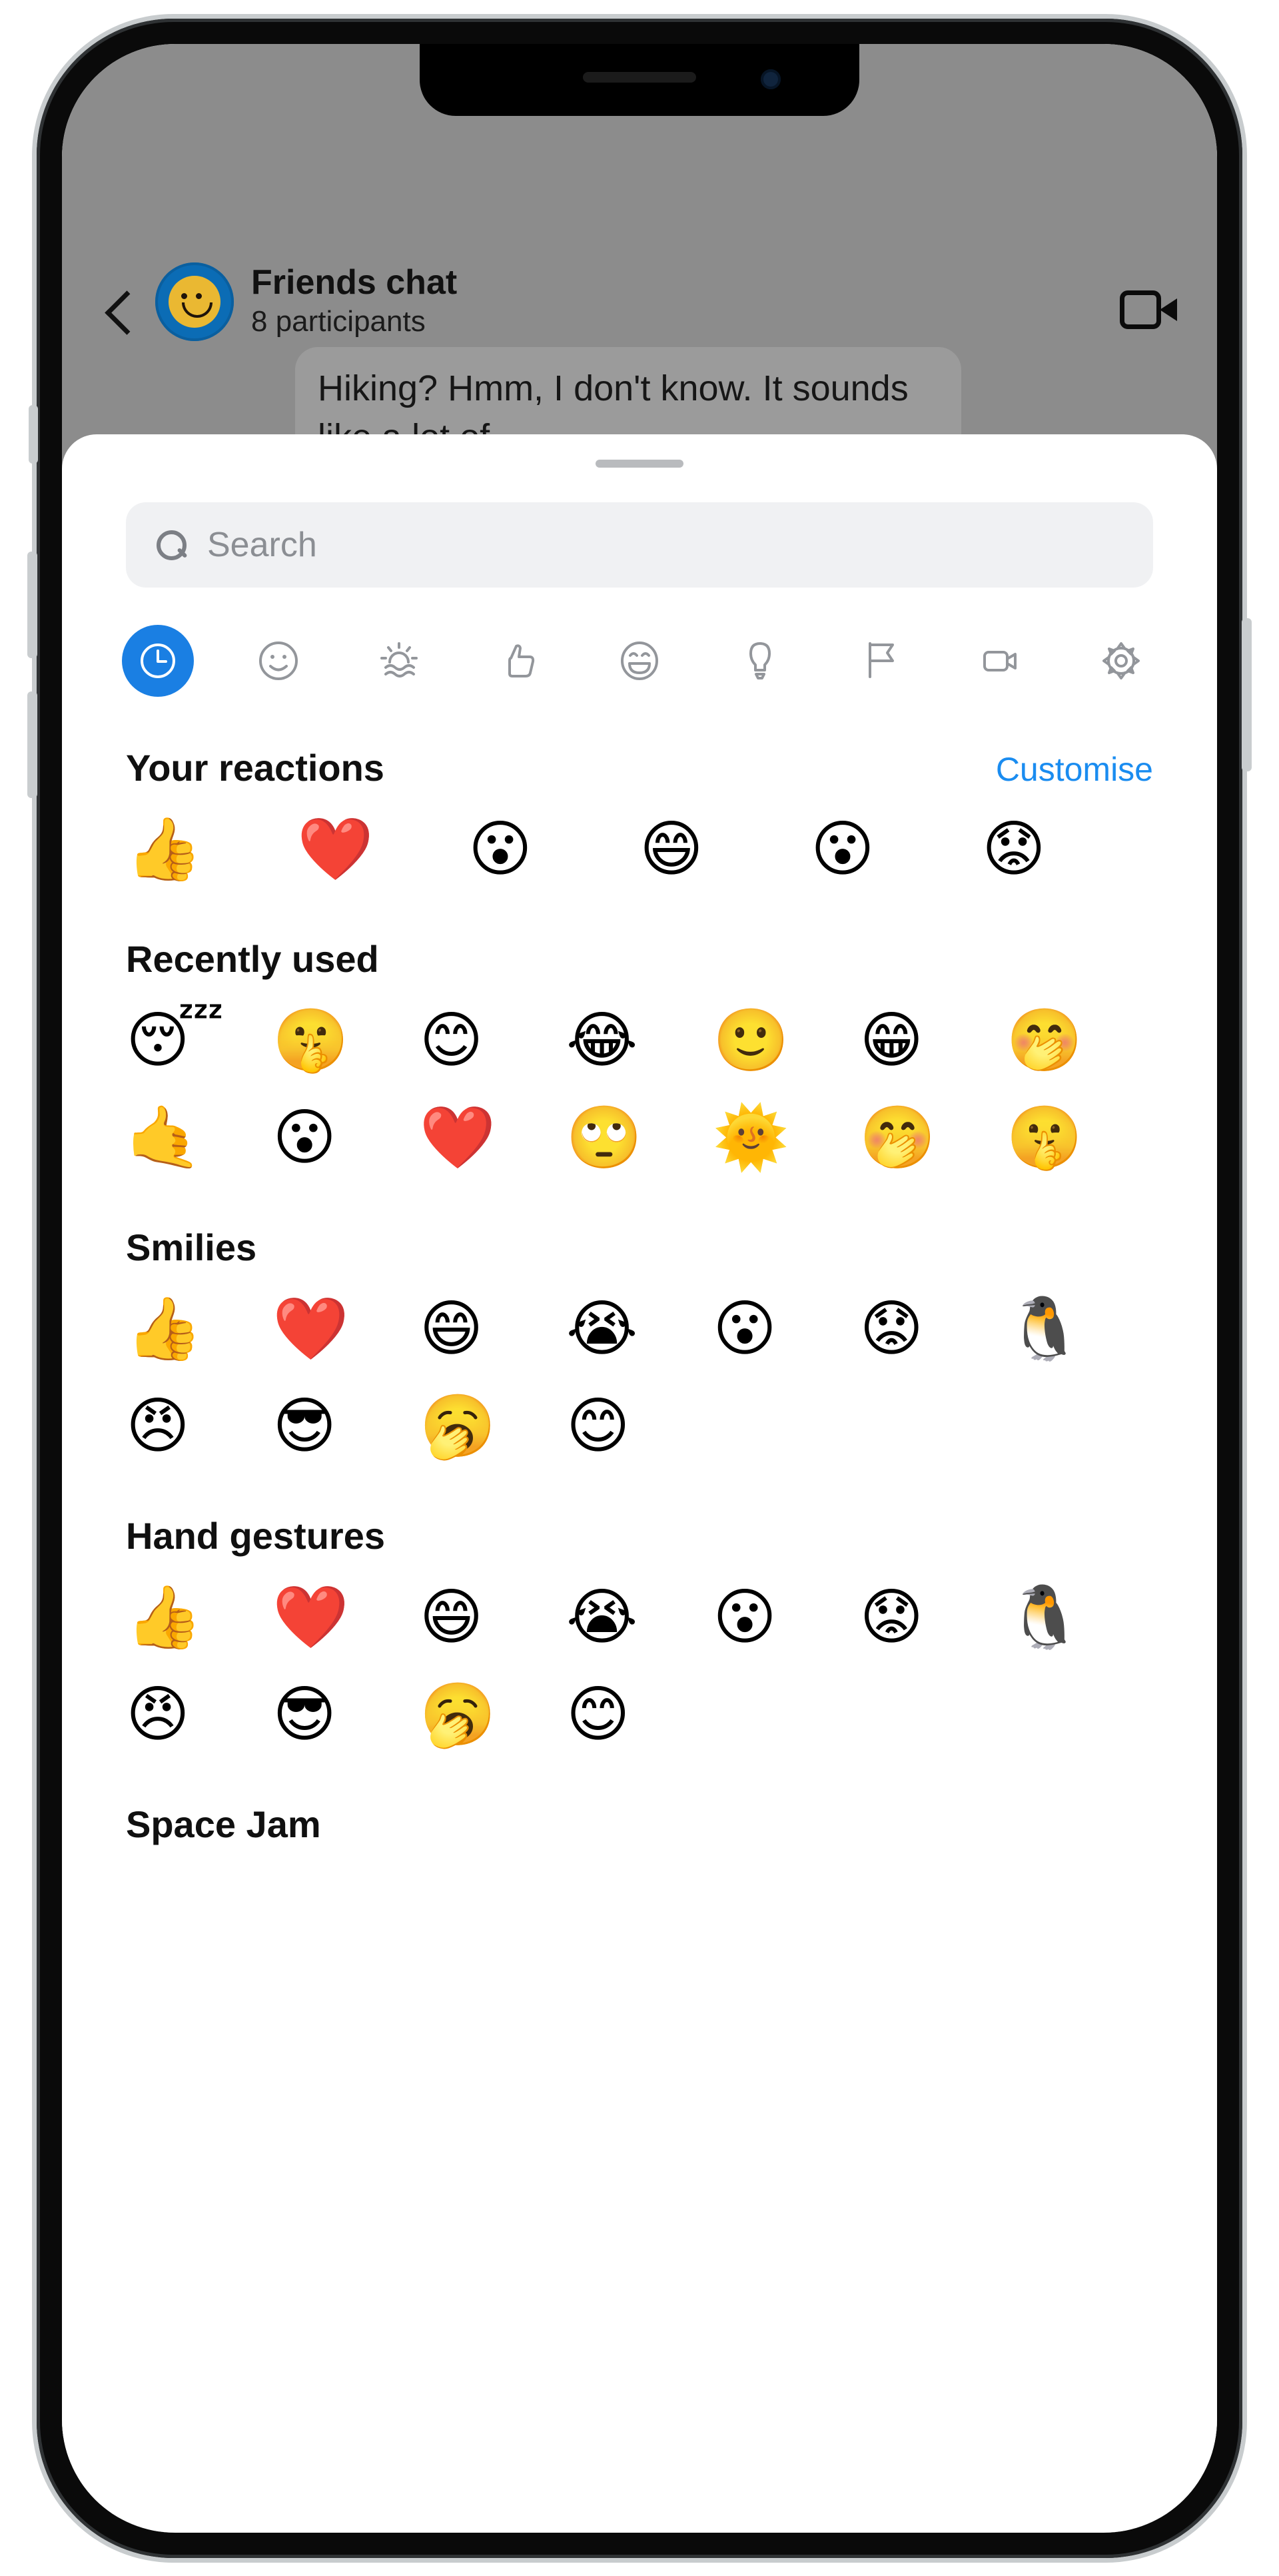 This screenshot has width=1279, height=2576. I want to click on search-bar, so click(639, 545).